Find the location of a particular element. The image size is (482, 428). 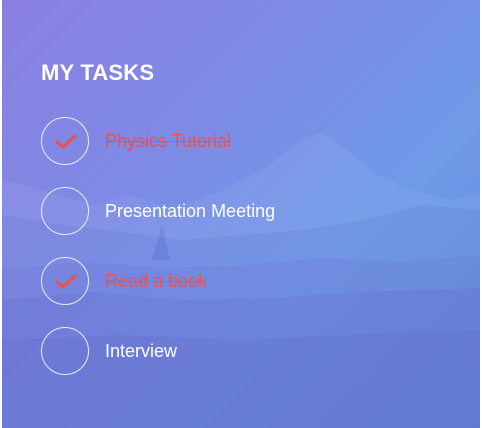

task-label: Physics Tutorial is located at coordinates (168, 141).